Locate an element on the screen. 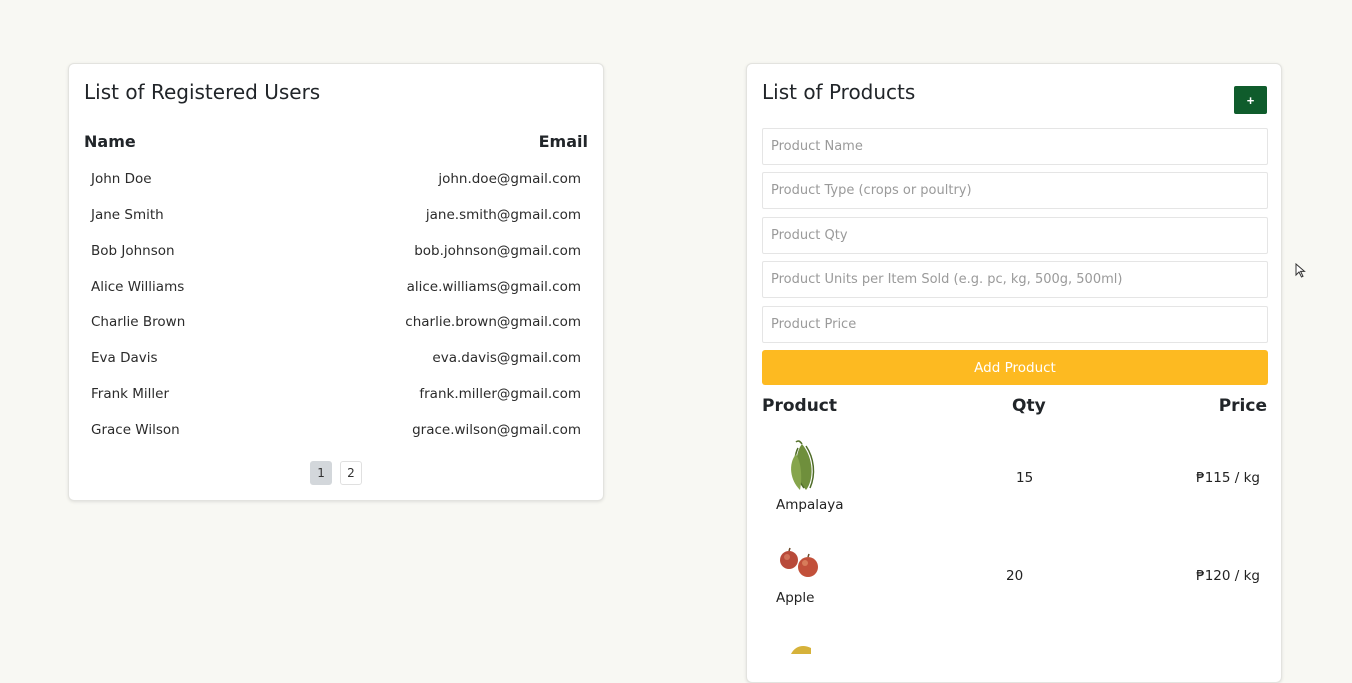 Image resolution: width=1352 pixels, height=683 pixels. product-row: Ampalaya 15 ₱115 / kg is located at coordinates (1014, 480).